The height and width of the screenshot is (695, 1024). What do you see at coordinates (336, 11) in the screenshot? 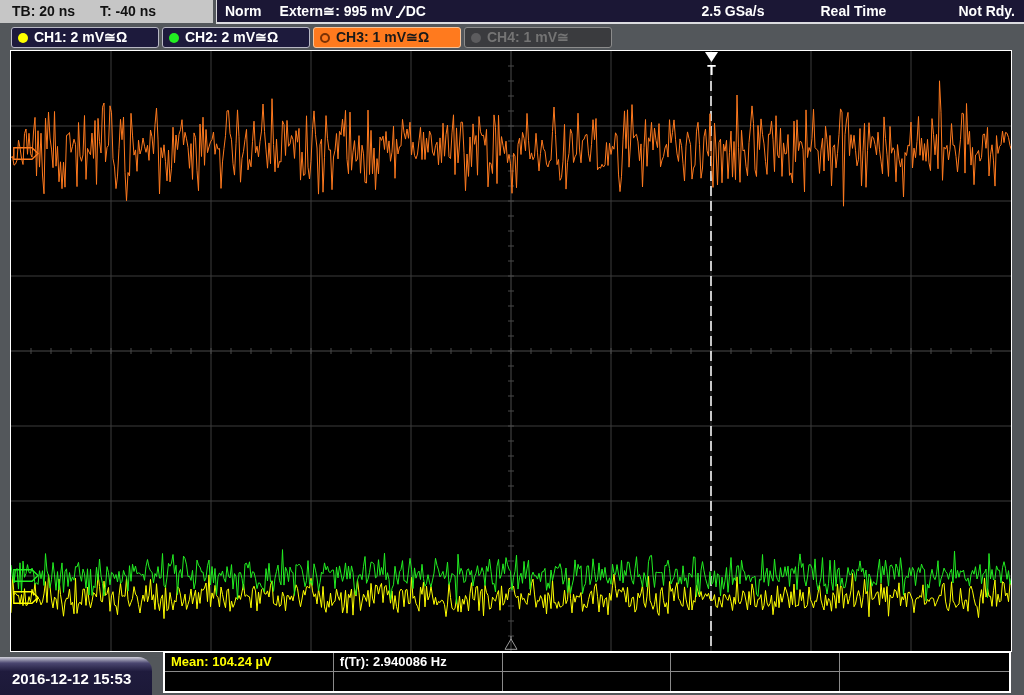
I see `trigger-source-label: Extern≅: 995 mV` at bounding box center [336, 11].